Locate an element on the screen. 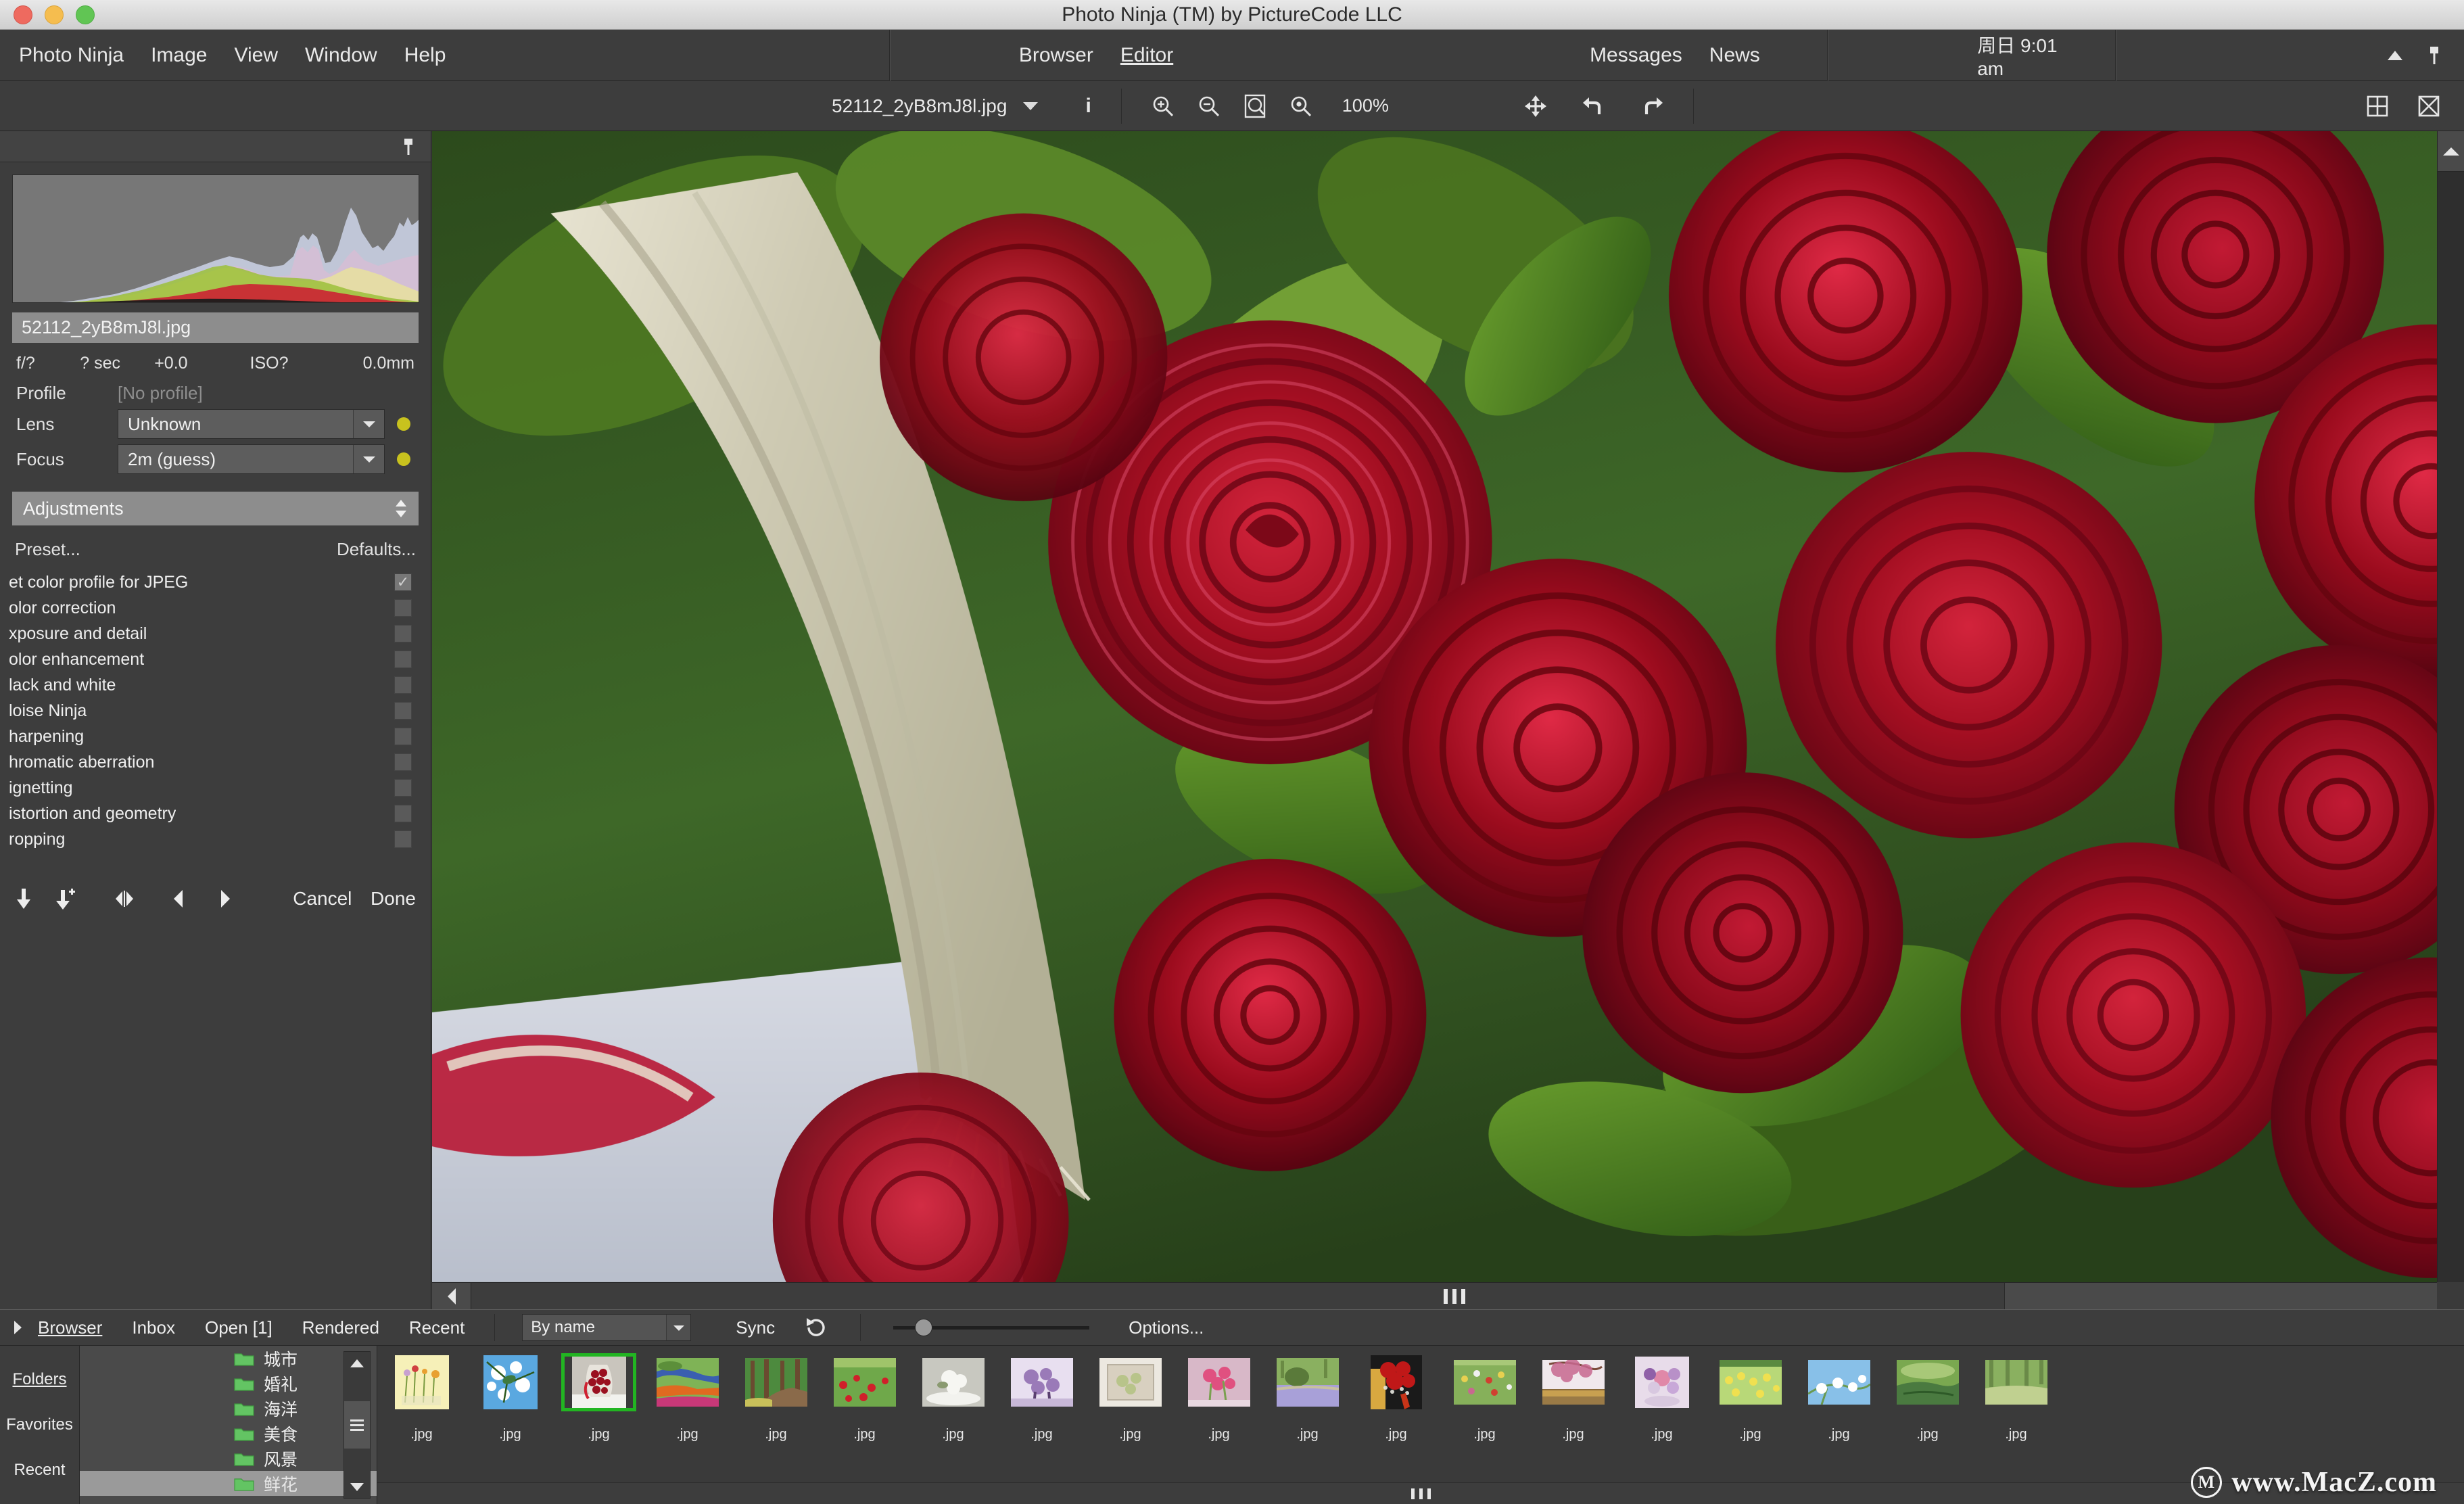  adjustments-header: Adjustments is located at coordinates (216, 508).